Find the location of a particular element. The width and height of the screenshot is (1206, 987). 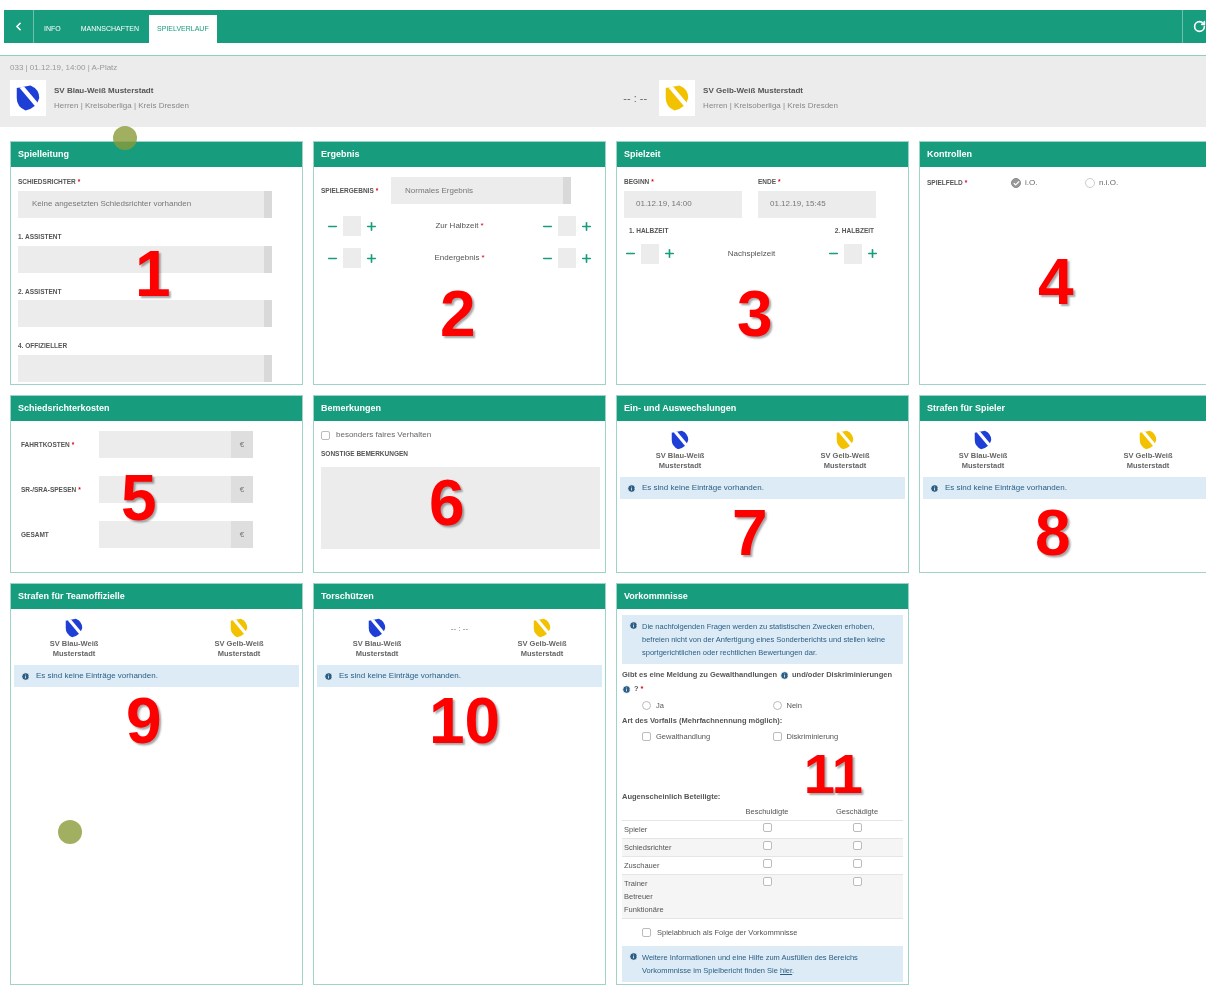

panel-header: Ein- und Auswechslungen is located at coordinates (762, 408).